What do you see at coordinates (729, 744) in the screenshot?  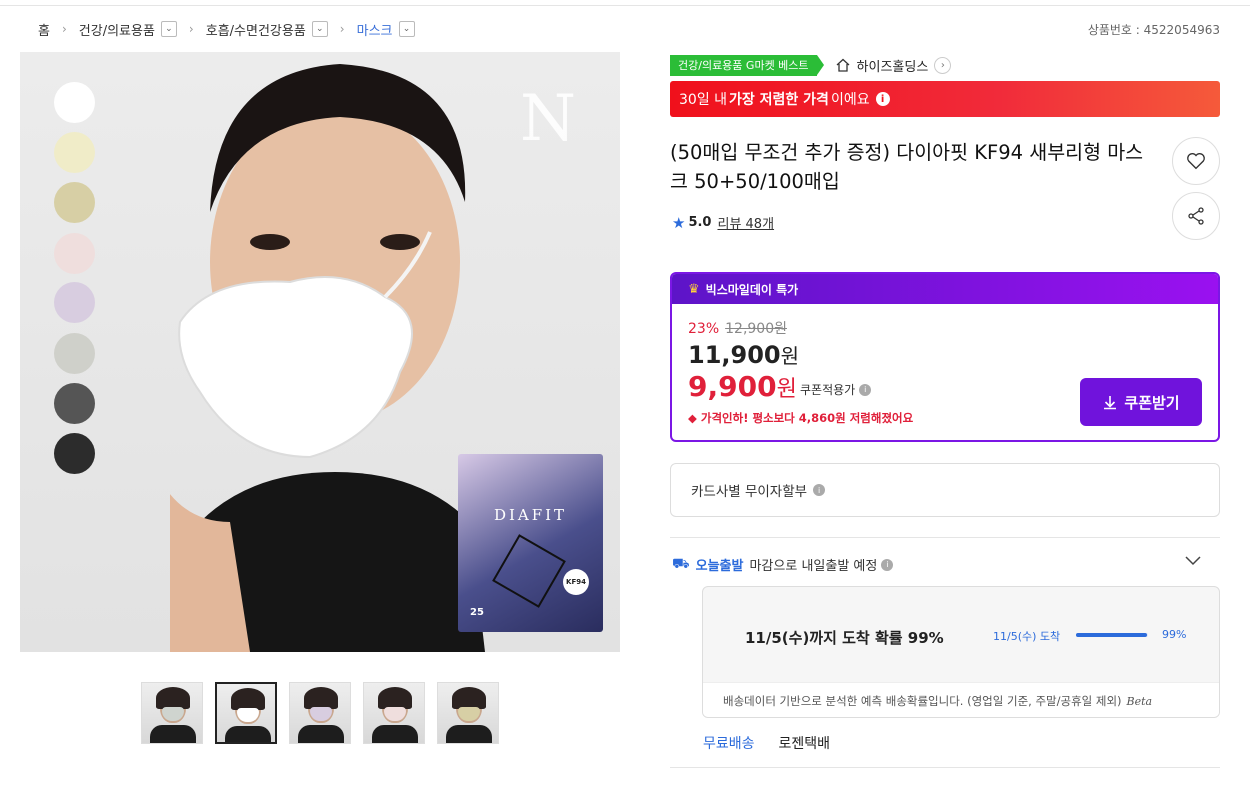 I see `free-shipping: 무료배송` at bounding box center [729, 744].